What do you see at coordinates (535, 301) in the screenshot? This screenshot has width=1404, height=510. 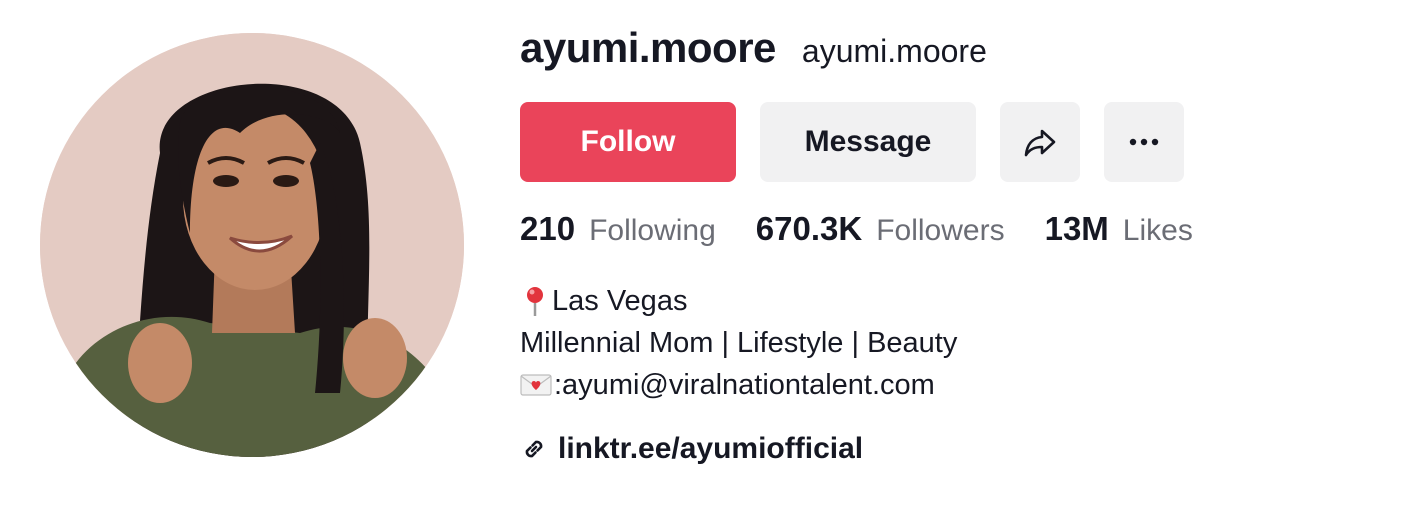 I see `pin-icon` at bounding box center [535, 301].